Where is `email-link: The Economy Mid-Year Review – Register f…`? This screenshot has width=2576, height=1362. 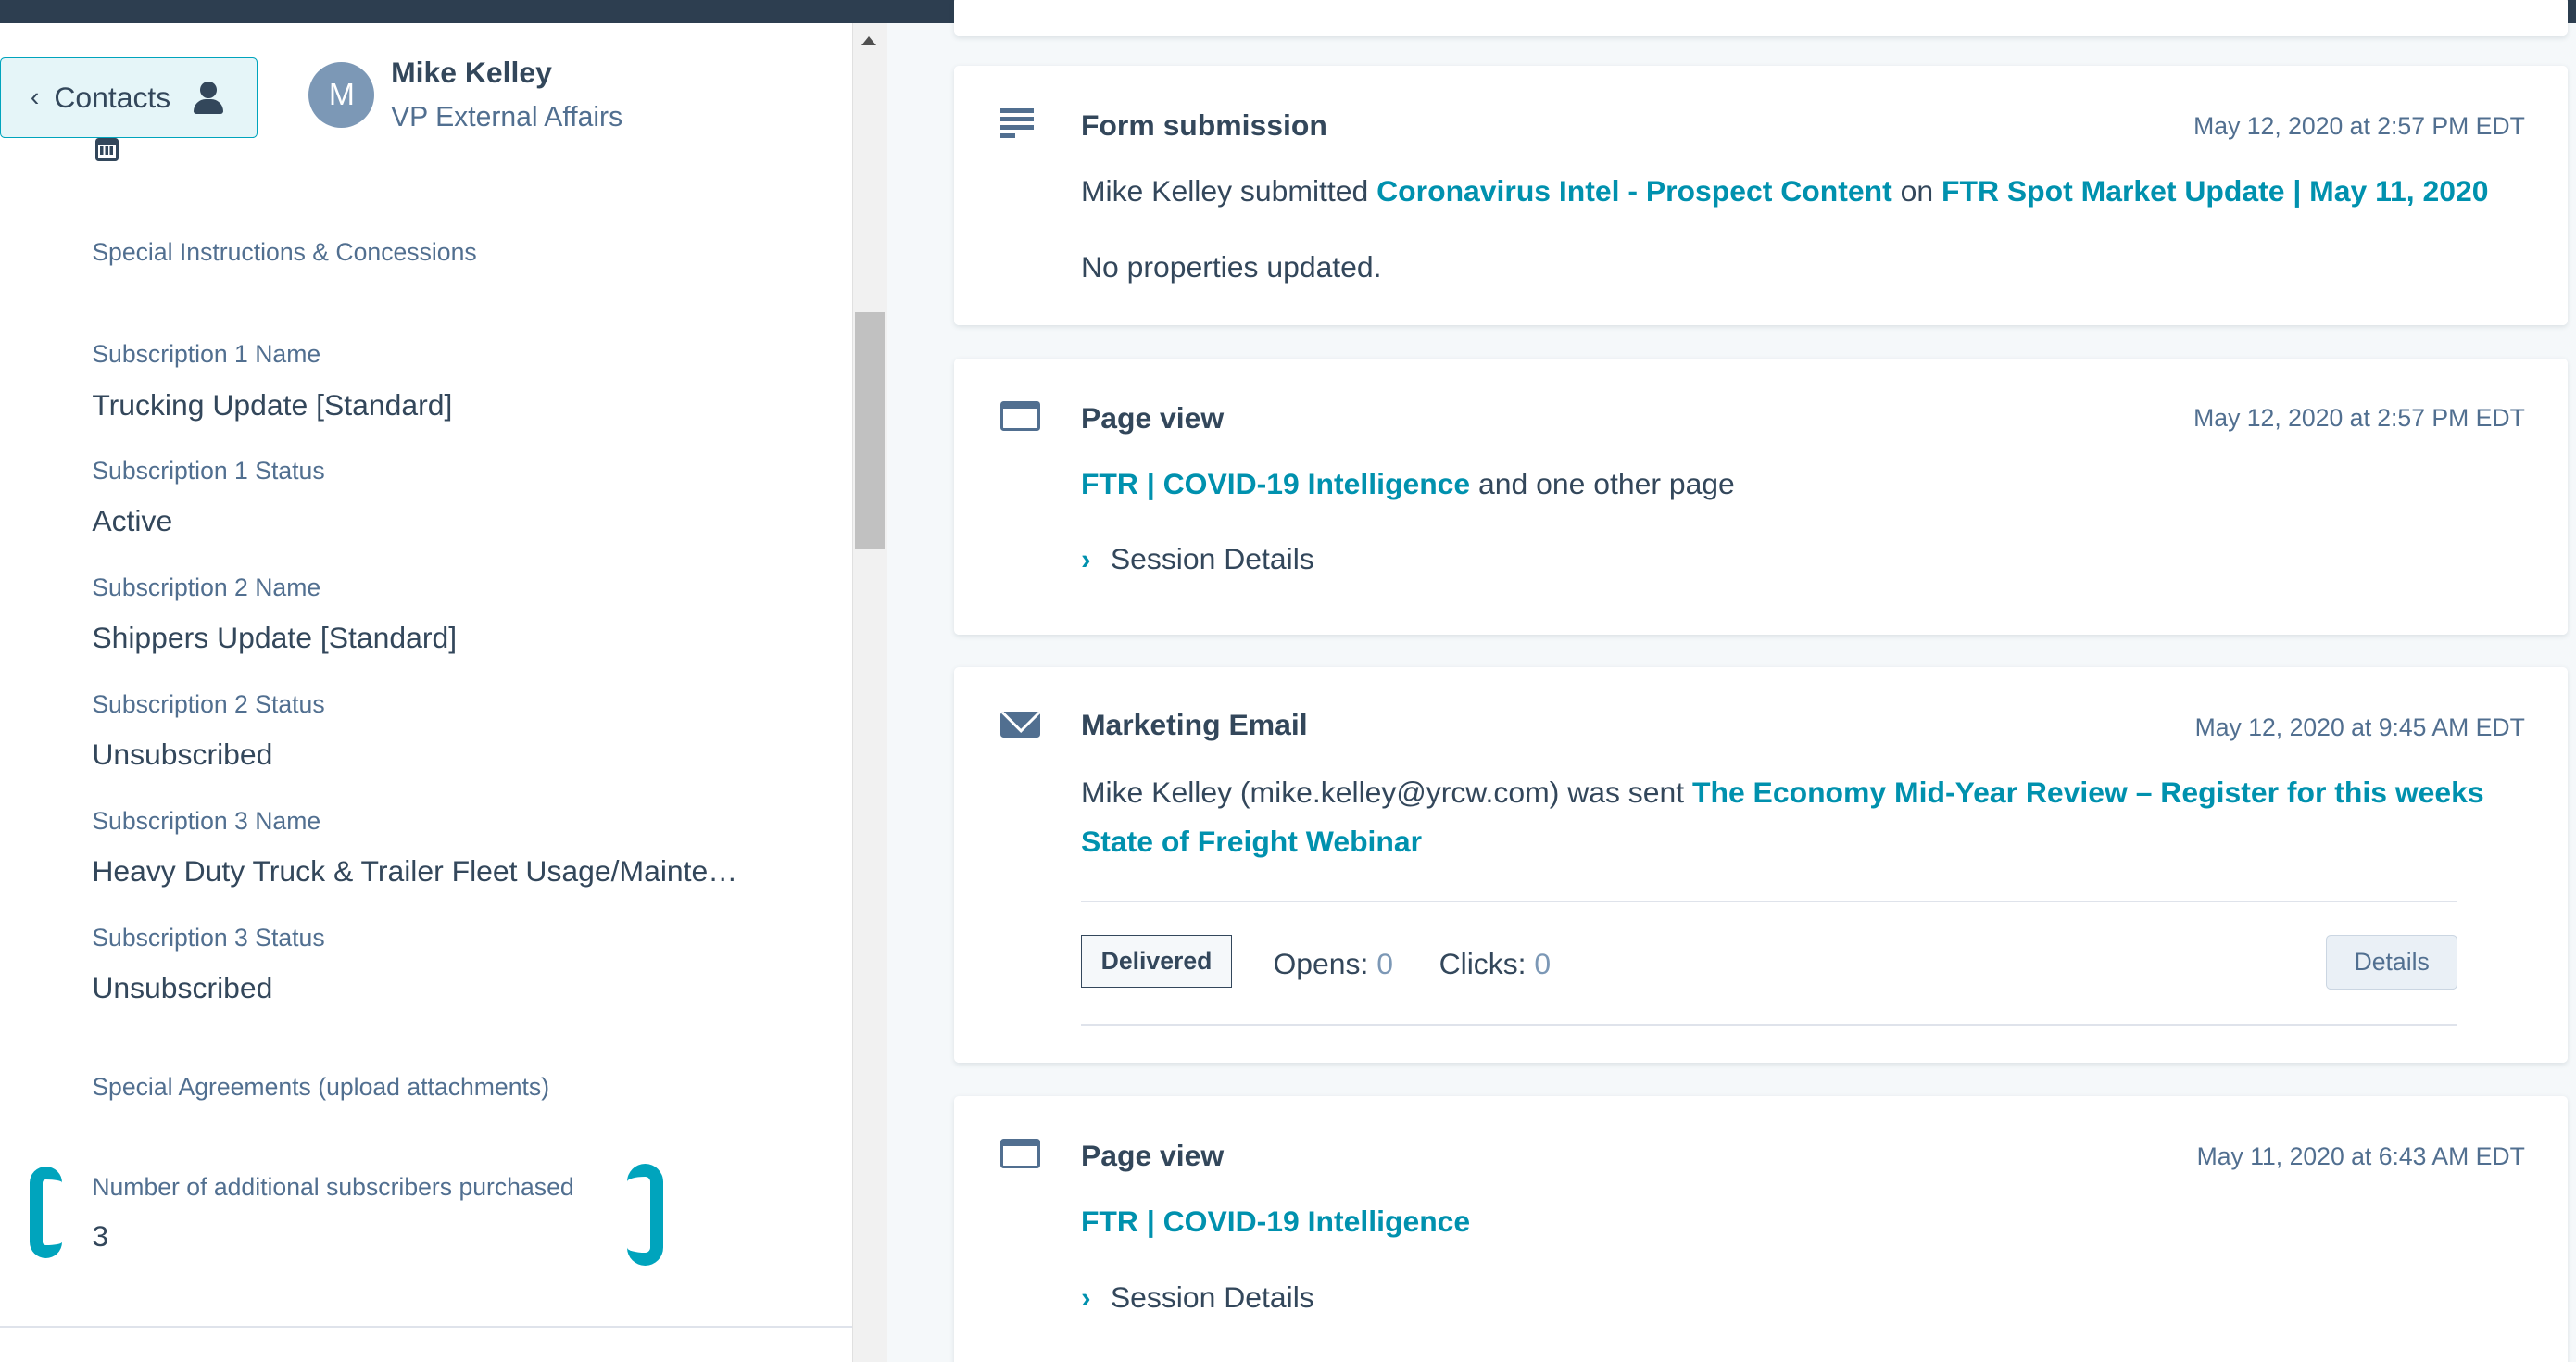 email-link: The Economy Mid-Year Review – Register f… is located at coordinates (2088, 792).